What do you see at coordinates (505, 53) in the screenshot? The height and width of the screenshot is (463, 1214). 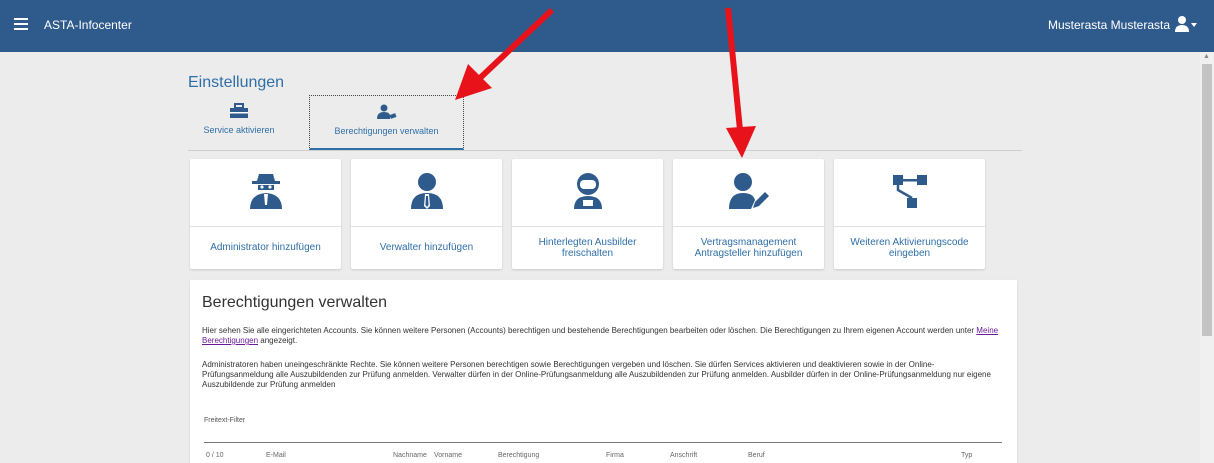 I see `arrow-to-tab-icon` at bounding box center [505, 53].